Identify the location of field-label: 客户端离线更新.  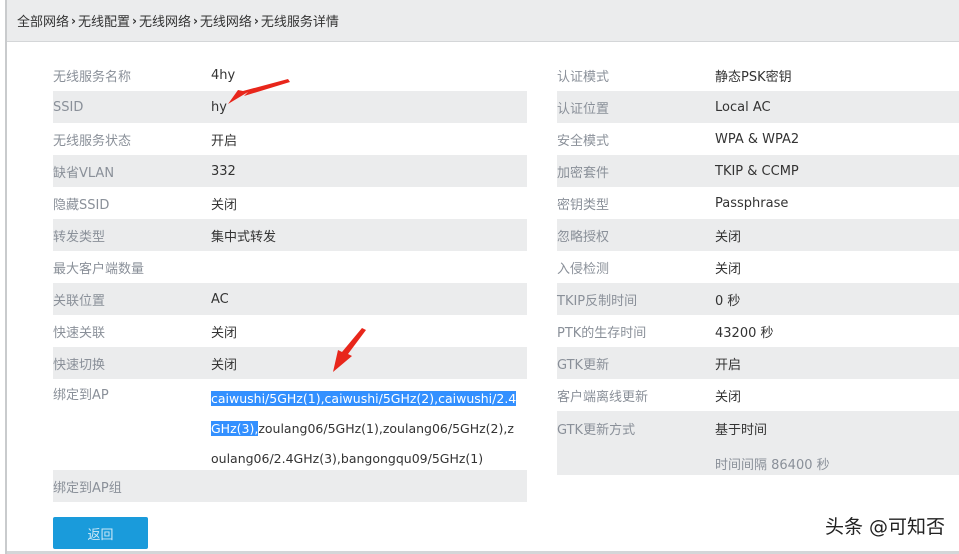
(603, 397).